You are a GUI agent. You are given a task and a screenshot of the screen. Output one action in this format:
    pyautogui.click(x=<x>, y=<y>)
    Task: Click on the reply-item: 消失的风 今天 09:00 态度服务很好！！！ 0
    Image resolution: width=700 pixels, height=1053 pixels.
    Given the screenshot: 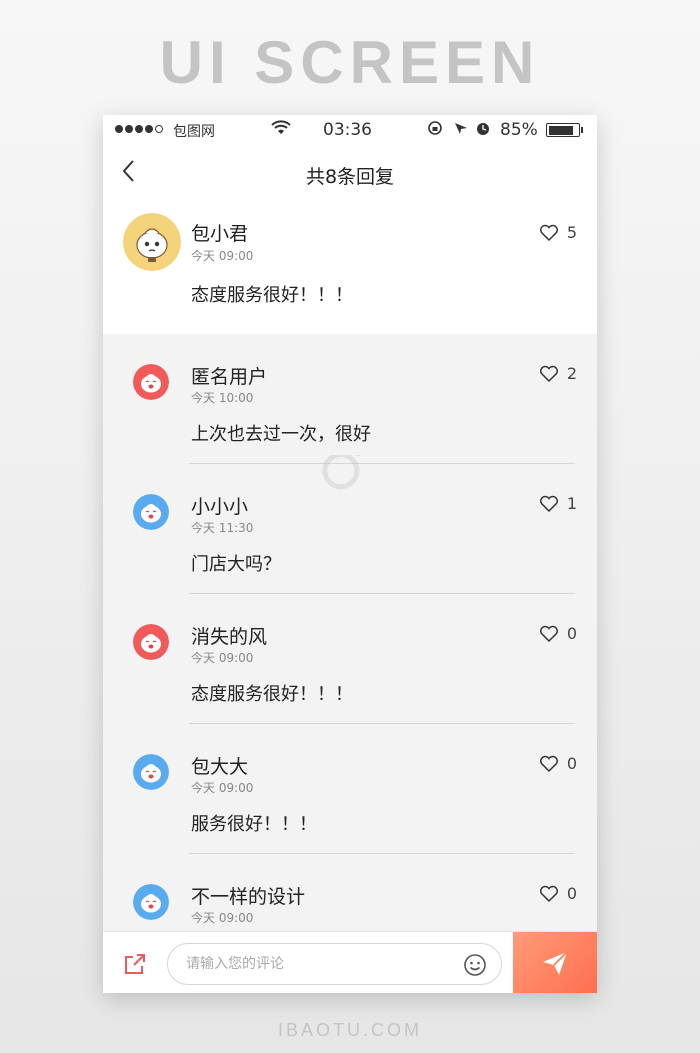 What is the action you would take?
    pyautogui.click(x=350, y=659)
    